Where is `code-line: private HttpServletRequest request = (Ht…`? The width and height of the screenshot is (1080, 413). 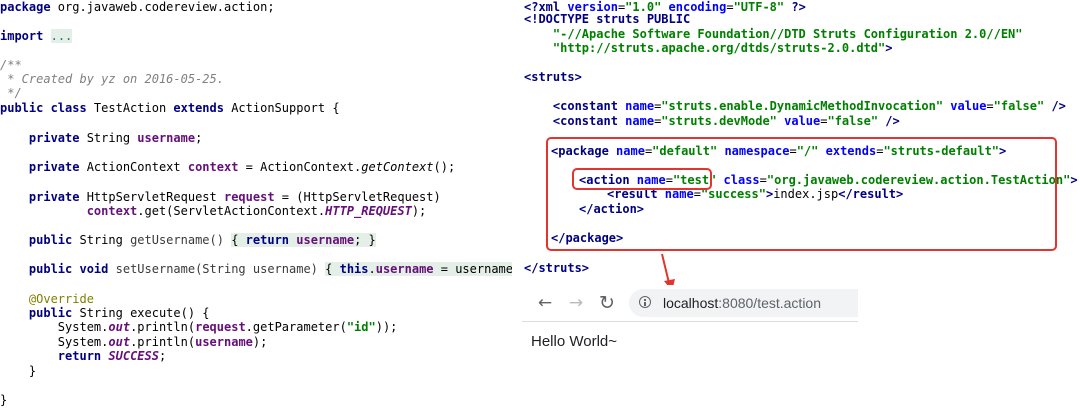
code-line: private HttpServletRequest request = (Ht… is located at coordinates (220, 197).